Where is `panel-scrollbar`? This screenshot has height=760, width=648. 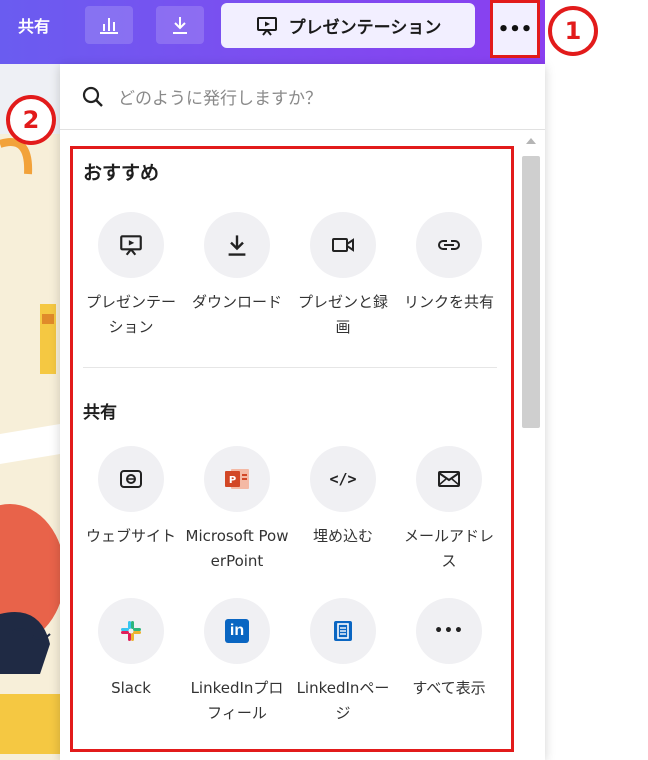 panel-scrollbar is located at coordinates (531, 436).